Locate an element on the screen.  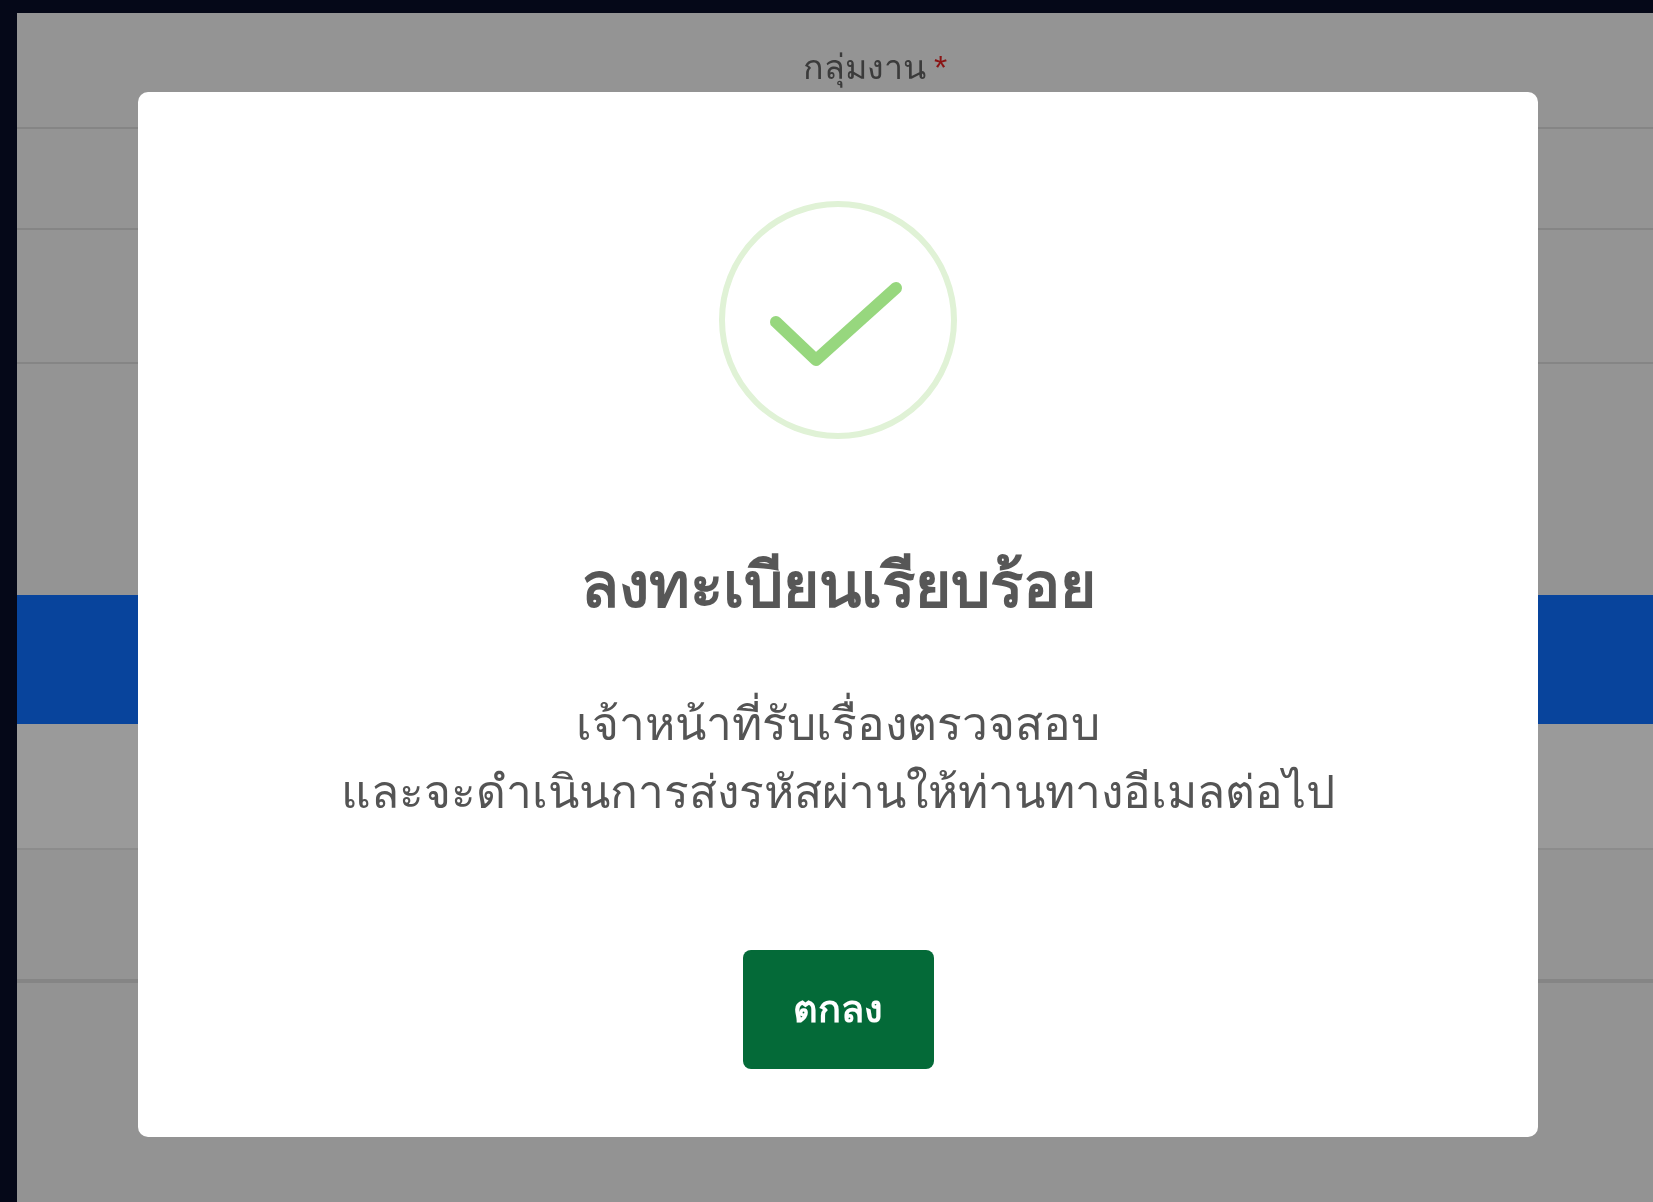
field-label: กลุ่มงาน is located at coordinates (864, 67).